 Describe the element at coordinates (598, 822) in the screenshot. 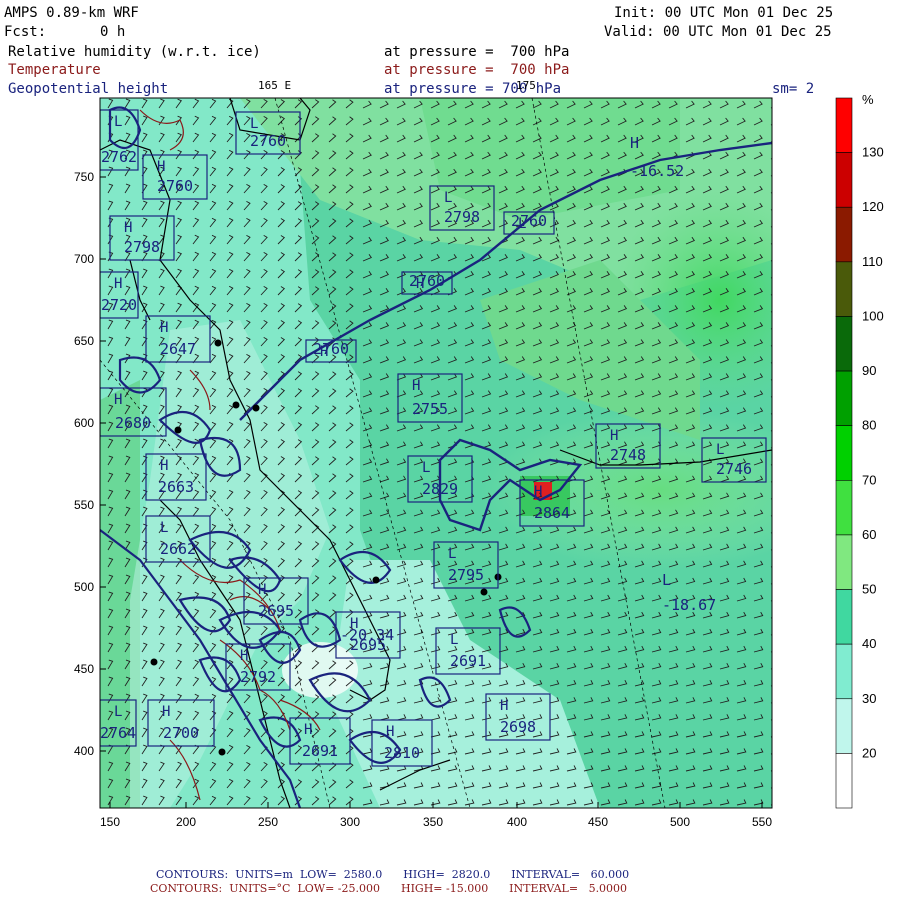

I see `x-tick-label: 450` at that location.